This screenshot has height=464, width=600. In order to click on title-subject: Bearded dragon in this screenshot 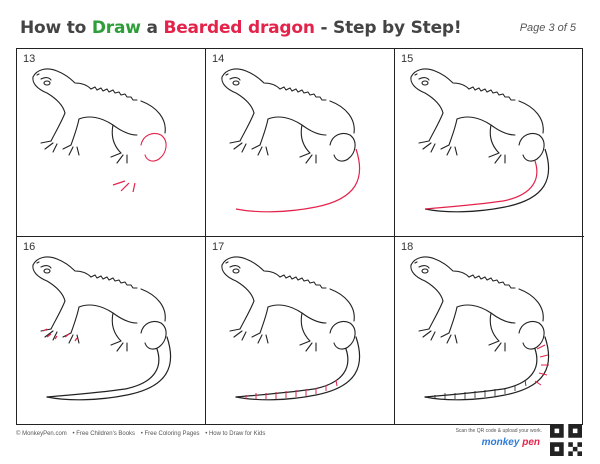, I will do `click(239, 28)`.